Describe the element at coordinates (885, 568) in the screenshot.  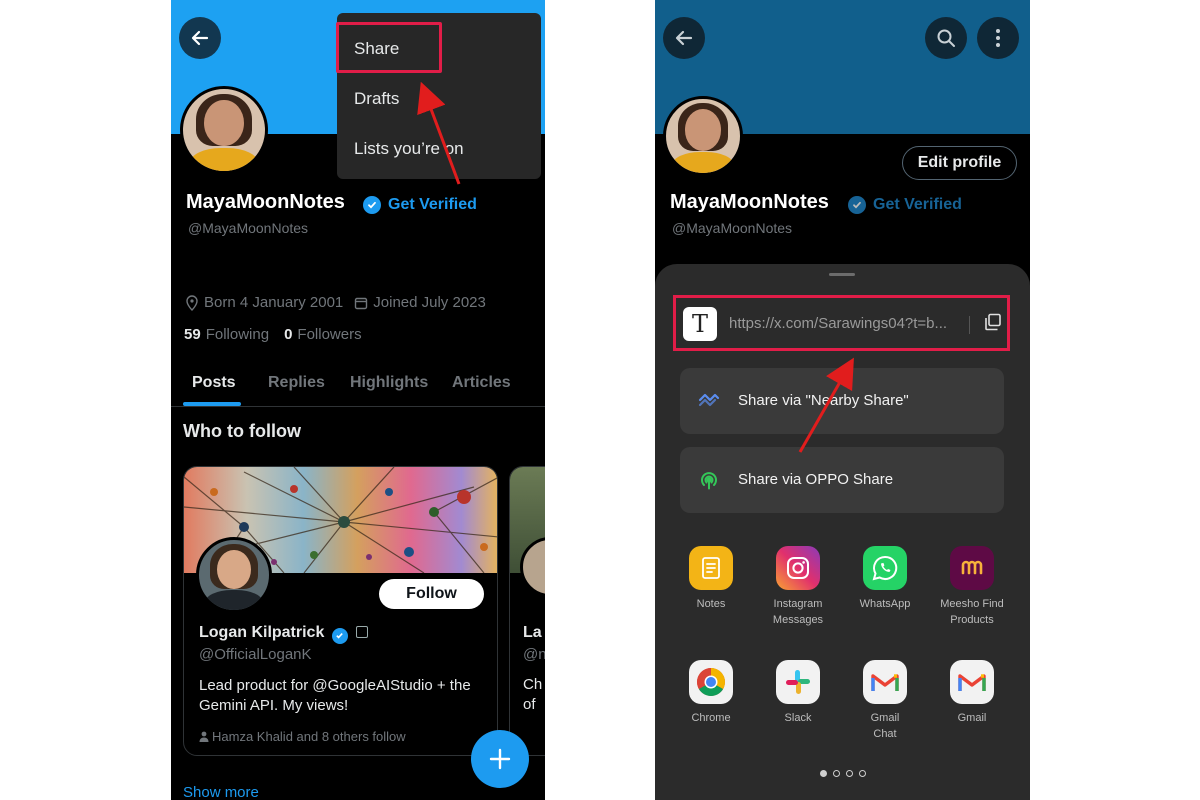
I see `whatsapp-icon` at that location.